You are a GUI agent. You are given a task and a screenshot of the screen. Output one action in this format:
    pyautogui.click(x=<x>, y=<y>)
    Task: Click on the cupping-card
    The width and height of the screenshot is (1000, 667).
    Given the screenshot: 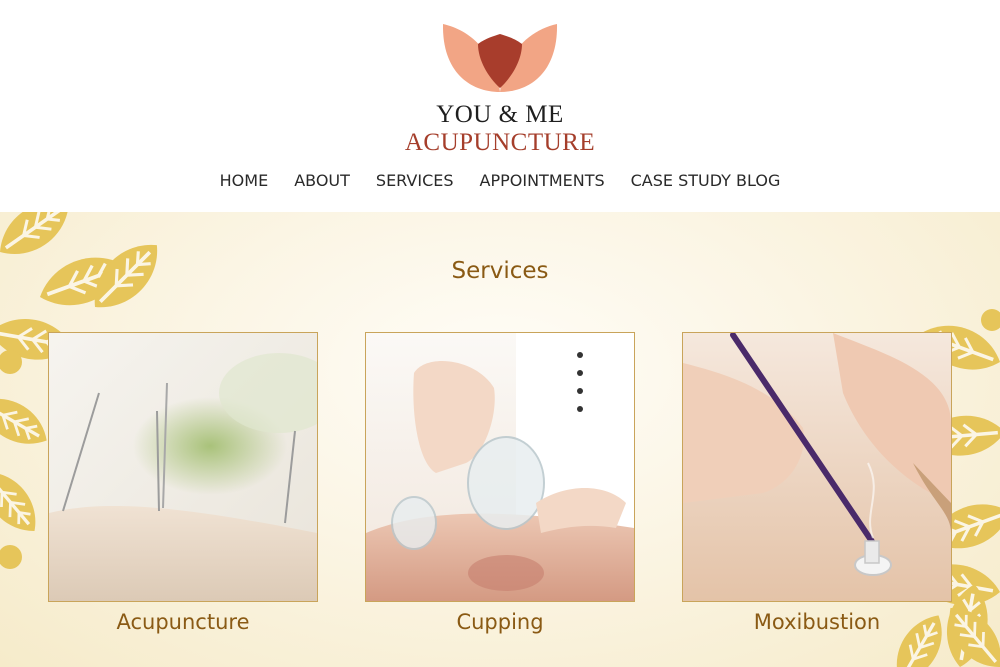 What is the action you would take?
    pyautogui.click(x=500, y=467)
    